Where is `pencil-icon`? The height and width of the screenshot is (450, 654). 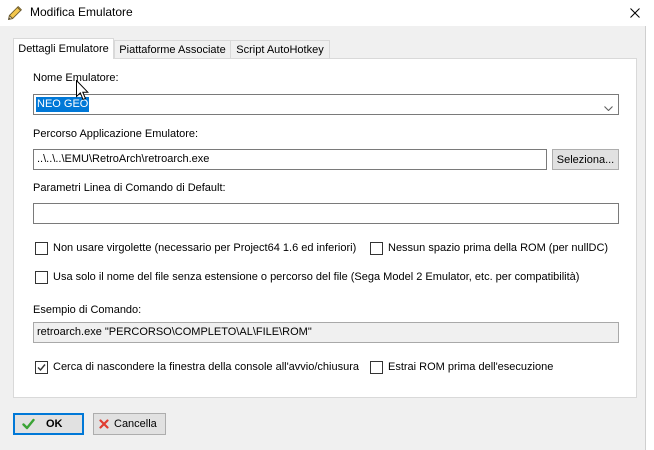 pencil-icon is located at coordinates (15, 13).